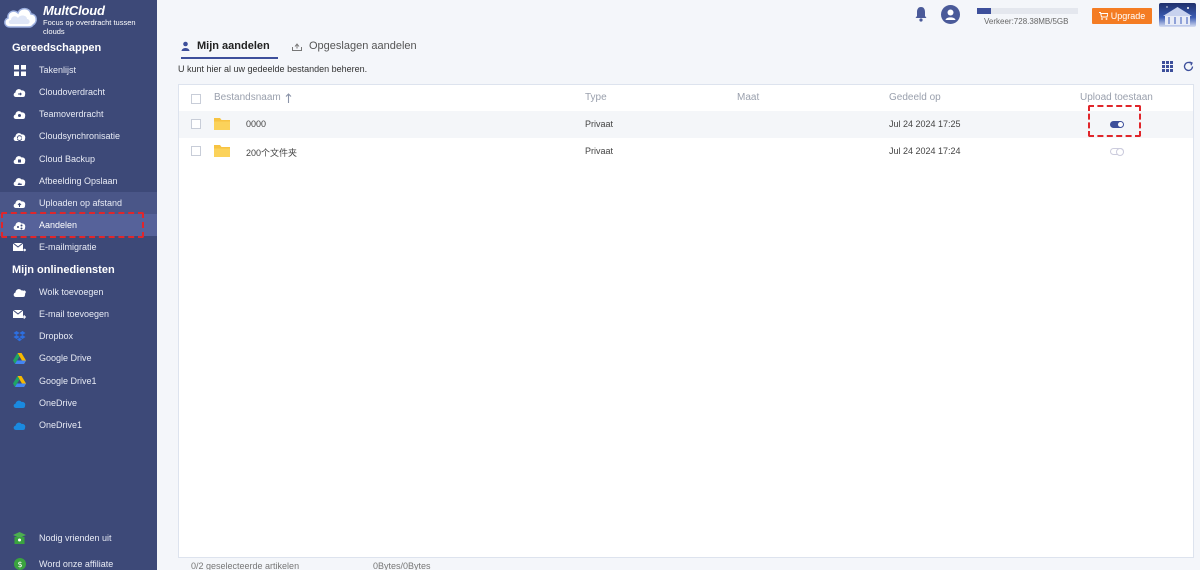 The image size is (1200, 570). I want to click on user-account-icon, so click(950, 14).